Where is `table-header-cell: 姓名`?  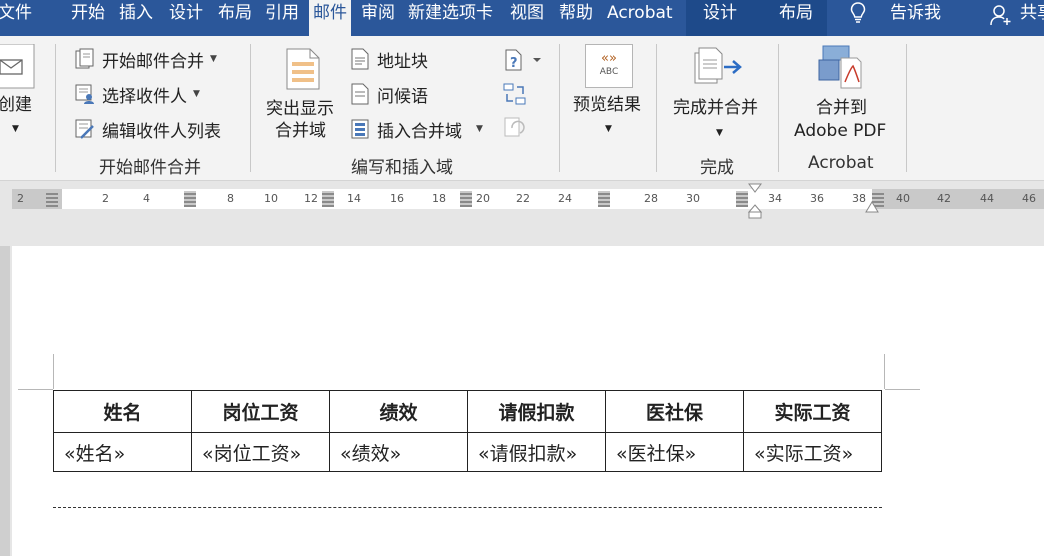 table-header-cell: 姓名 is located at coordinates (122, 411).